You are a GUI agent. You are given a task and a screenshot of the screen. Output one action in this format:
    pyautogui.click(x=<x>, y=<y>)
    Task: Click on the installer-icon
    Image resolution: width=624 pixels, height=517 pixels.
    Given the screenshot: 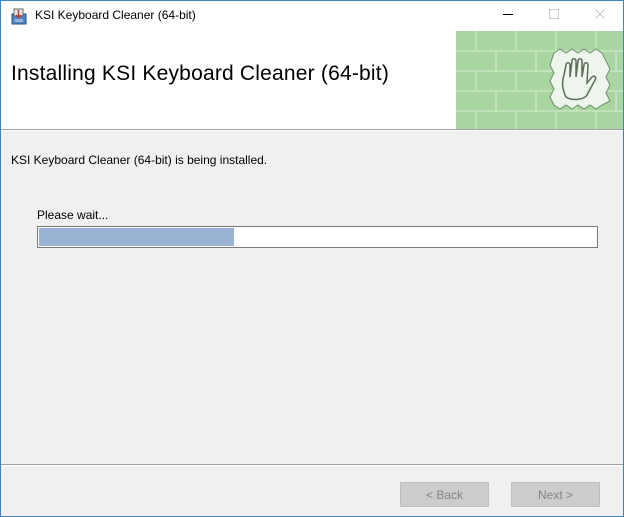 What is the action you would take?
    pyautogui.click(x=19, y=16)
    